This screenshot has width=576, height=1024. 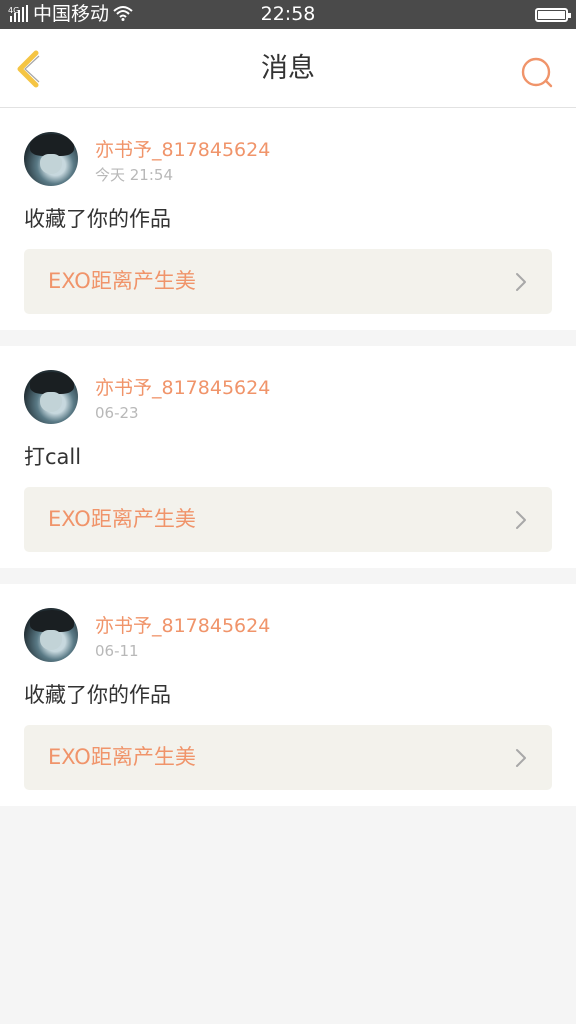 I want to click on status-time: 22:58, so click(x=288, y=14).